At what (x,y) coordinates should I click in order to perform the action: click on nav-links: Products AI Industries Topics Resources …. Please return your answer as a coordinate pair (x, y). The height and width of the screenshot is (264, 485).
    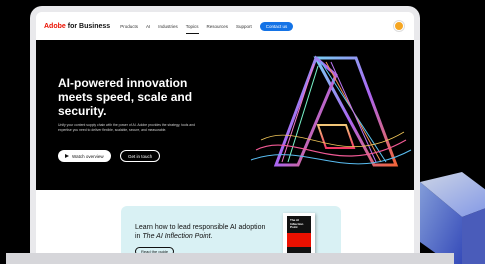
    Looking at the image, I should click on (190, 29).